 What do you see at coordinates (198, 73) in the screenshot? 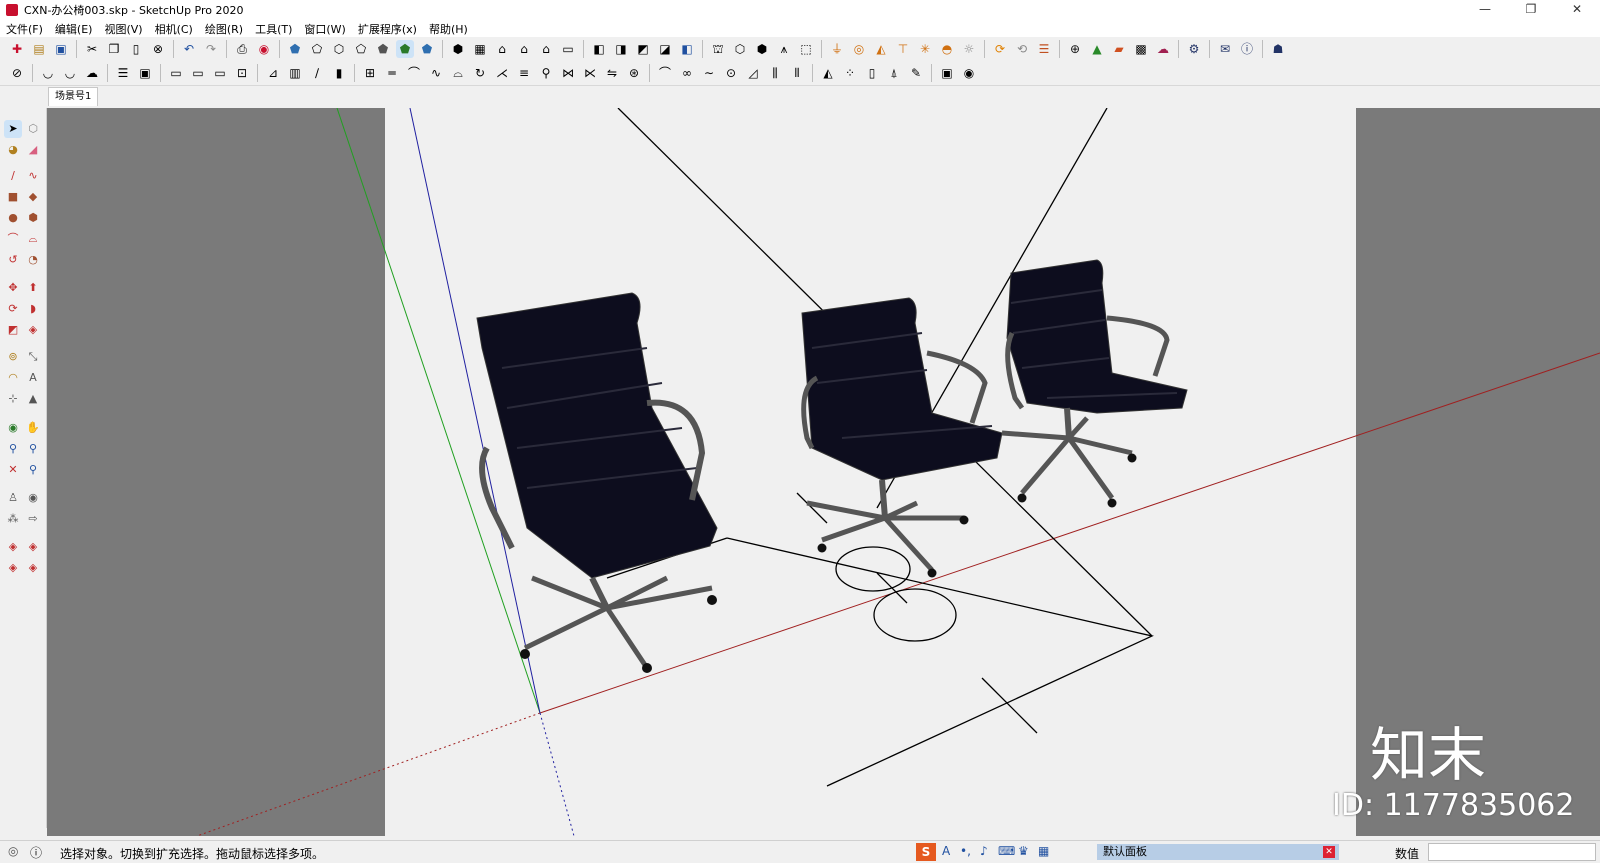
I see `window2-icon: ▭` at bounding box center [198, 73].